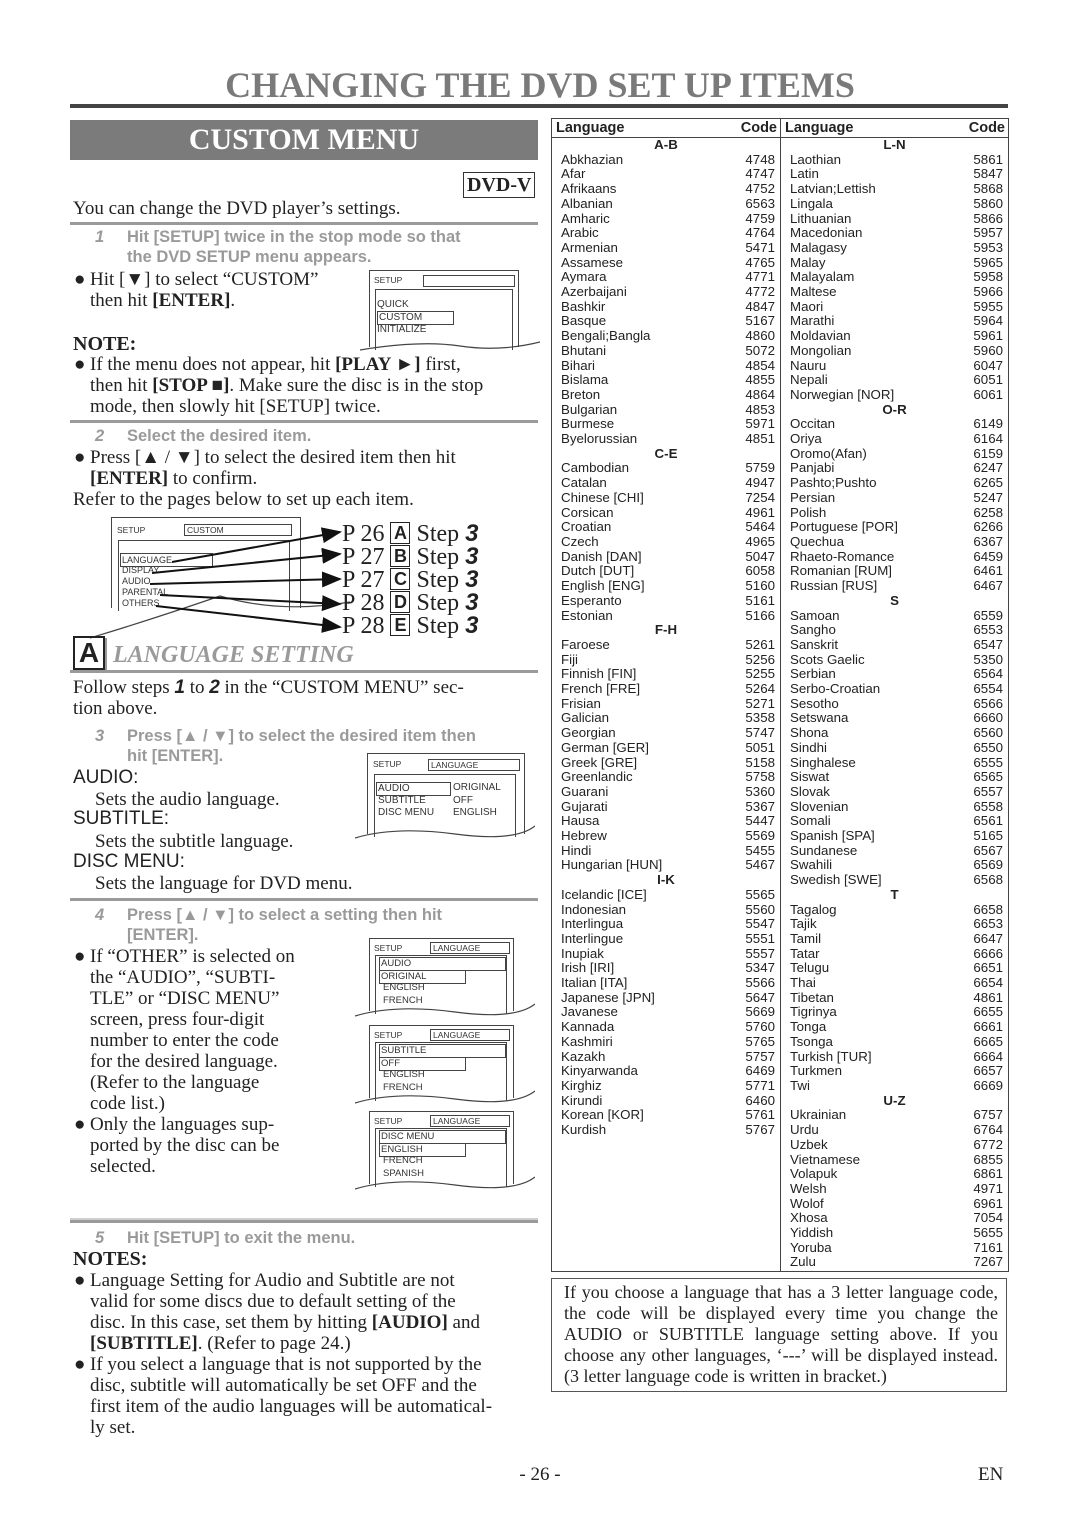 The height and width of the screenshot is (1526, 1080). Describe the element at coordinates (760, 924) in the screenshot. I see `language-code: 5547` at that location.